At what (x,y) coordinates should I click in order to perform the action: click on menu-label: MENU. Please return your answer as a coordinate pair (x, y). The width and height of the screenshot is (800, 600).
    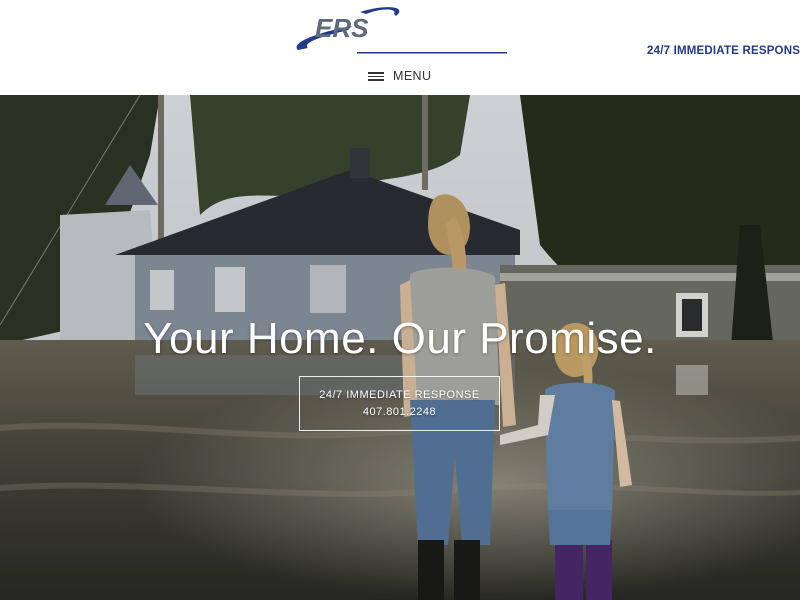
    Looking at the image, I should click on (412, 76).